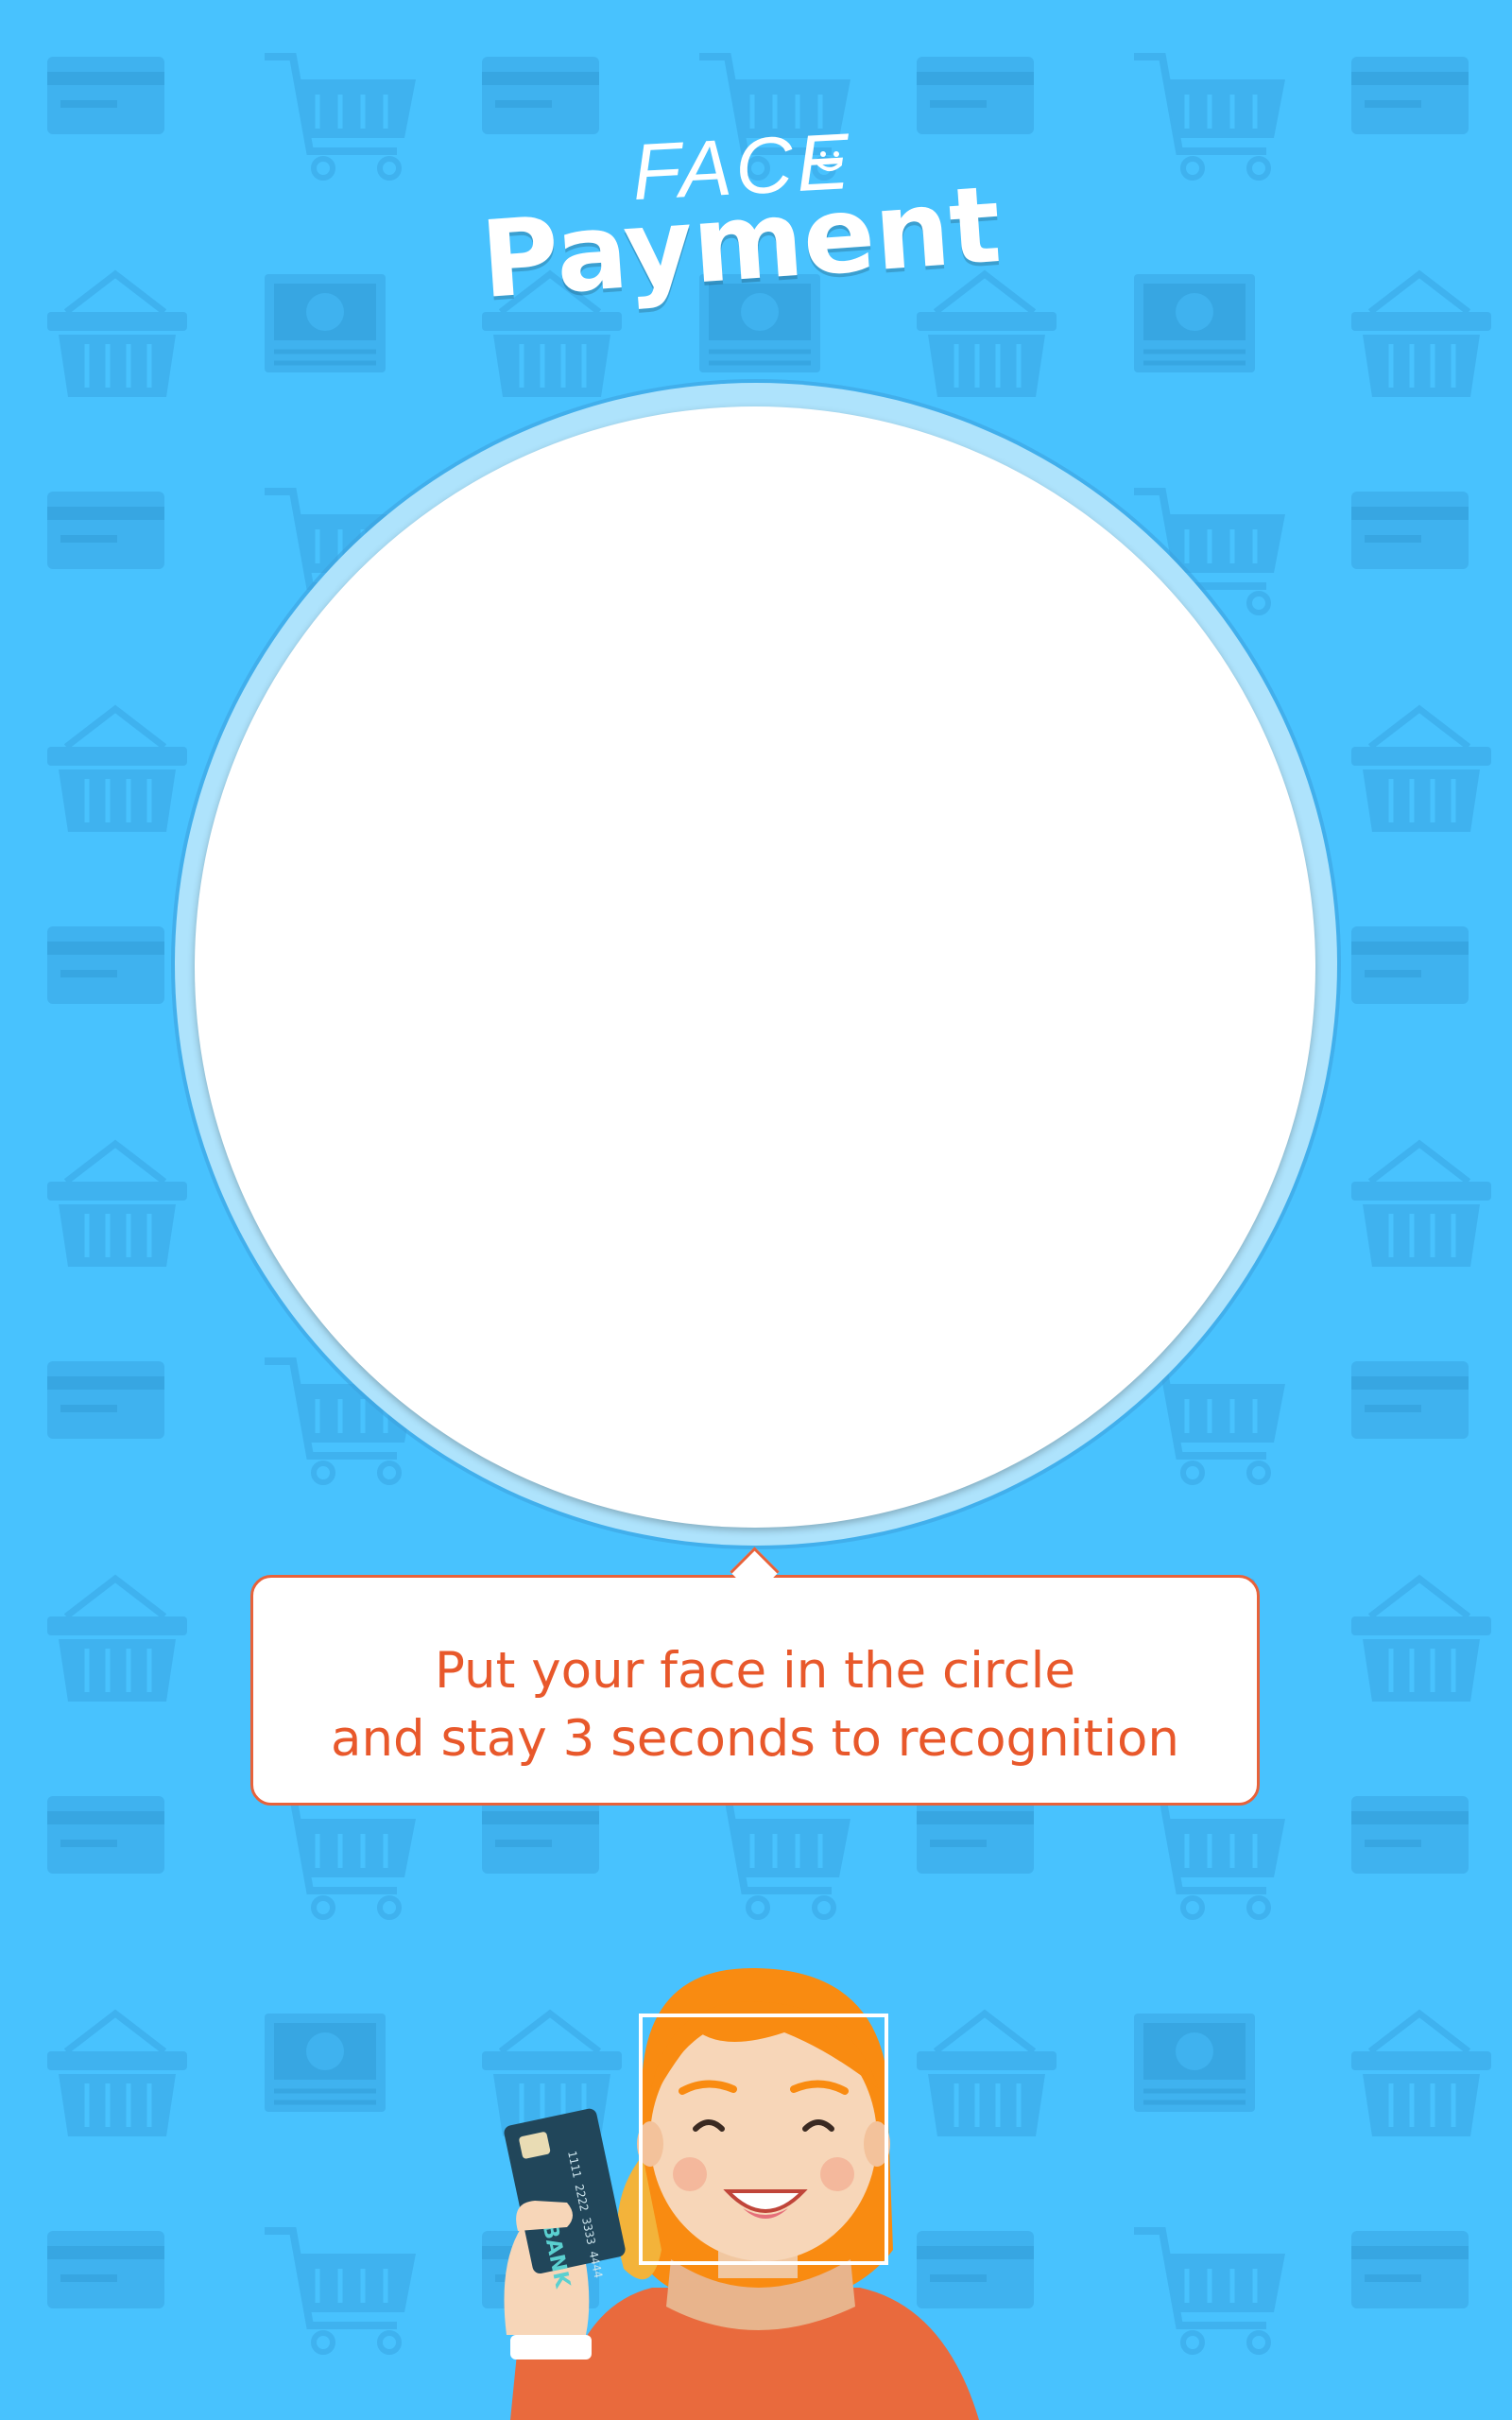  What do you see at coordinates (755, 1671) in the screenshot?
I see `instruction-line-1: Put your face in the circle` at bounding box center [755, 1671].